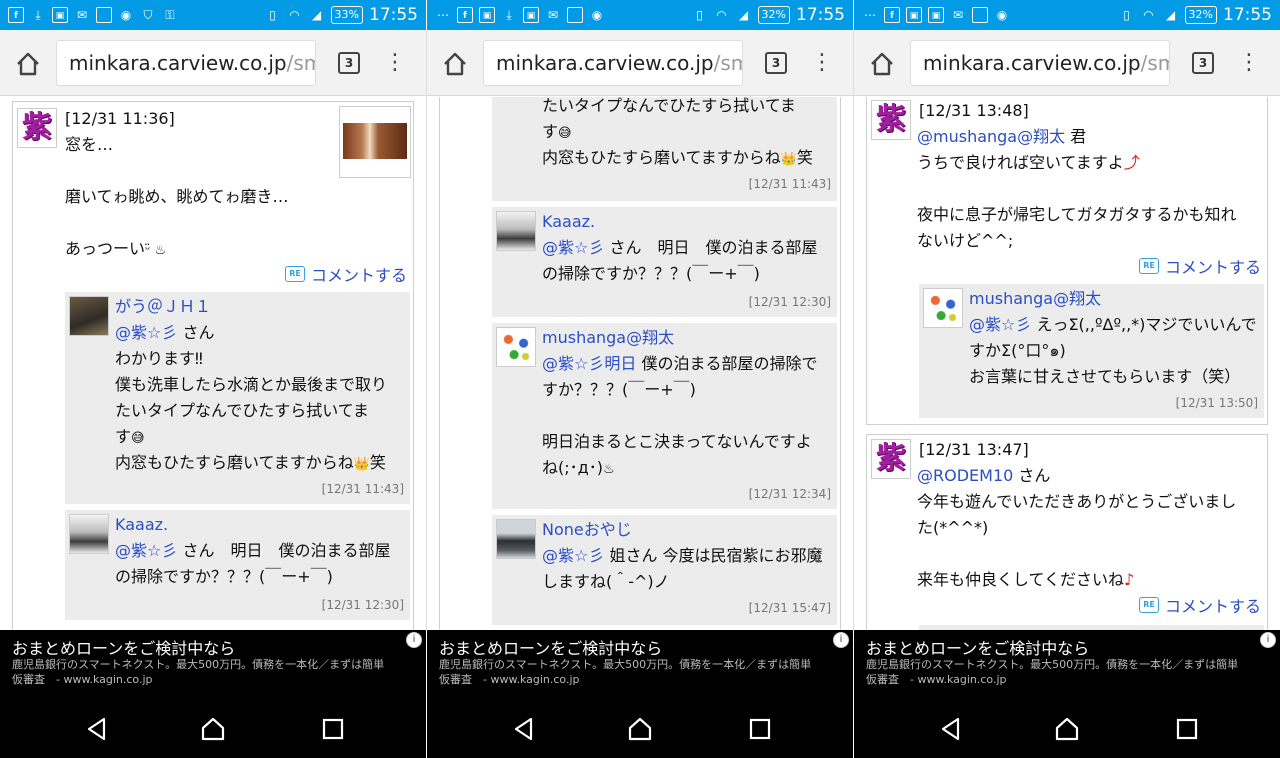 The image size is (1280, 758). What do you see at coordinates (148, 15) in the screenshot?
I see `shield-icon: ⛉` at bounding box center [148, 15].